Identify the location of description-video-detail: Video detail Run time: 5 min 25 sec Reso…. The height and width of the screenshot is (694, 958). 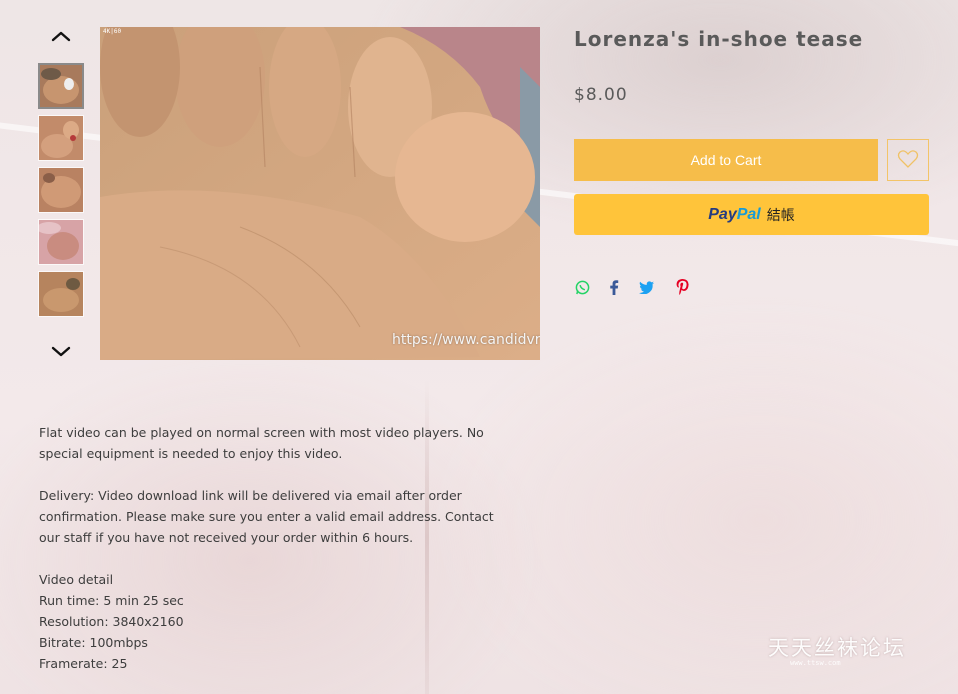
(289, 621).